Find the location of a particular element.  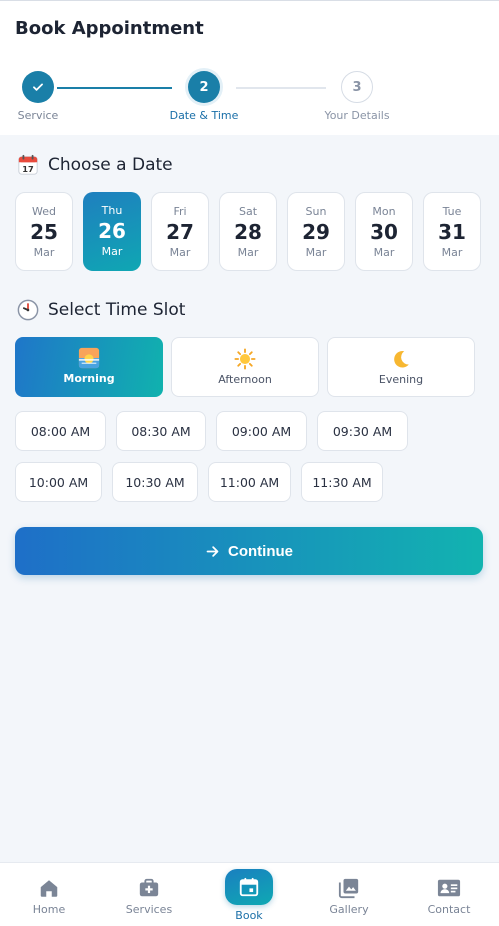

checkmark-icon is located at coordinates (38, 87).